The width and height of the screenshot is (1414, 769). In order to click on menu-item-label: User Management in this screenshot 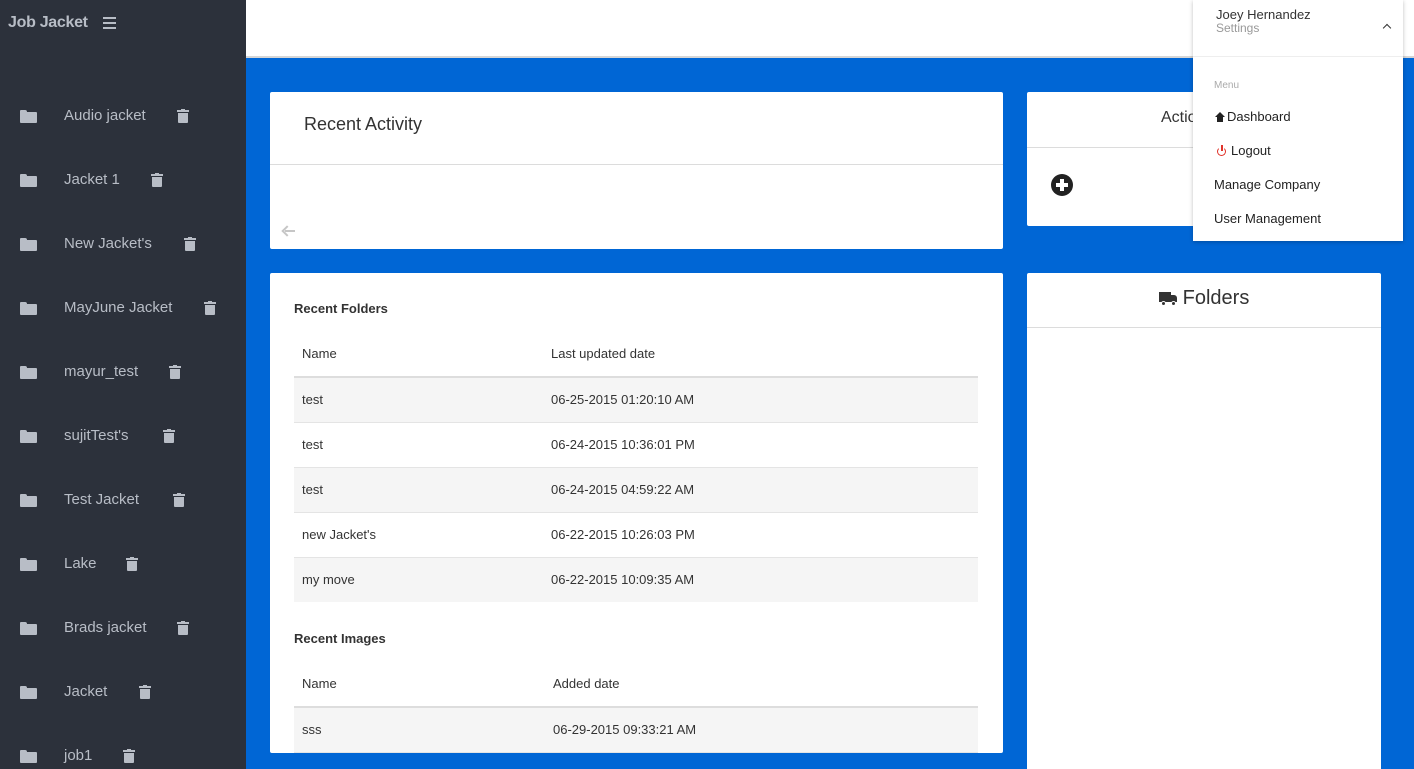, I will do `click(1267, 218)`.